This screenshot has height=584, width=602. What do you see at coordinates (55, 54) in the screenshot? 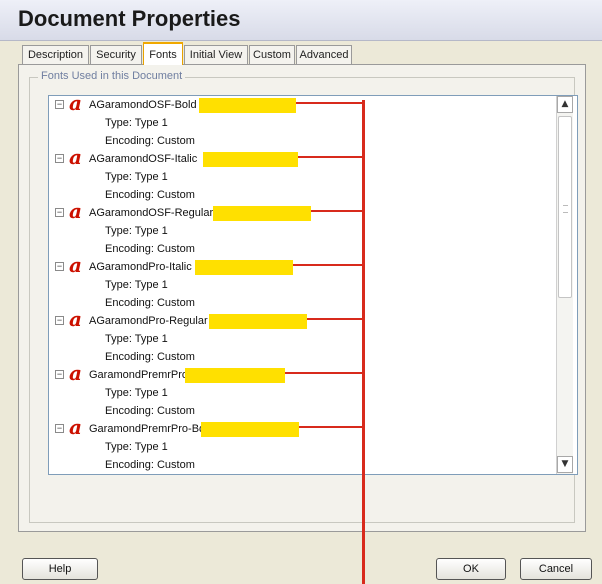
I see `tab-description: Description` at bounding box center [55, 54].